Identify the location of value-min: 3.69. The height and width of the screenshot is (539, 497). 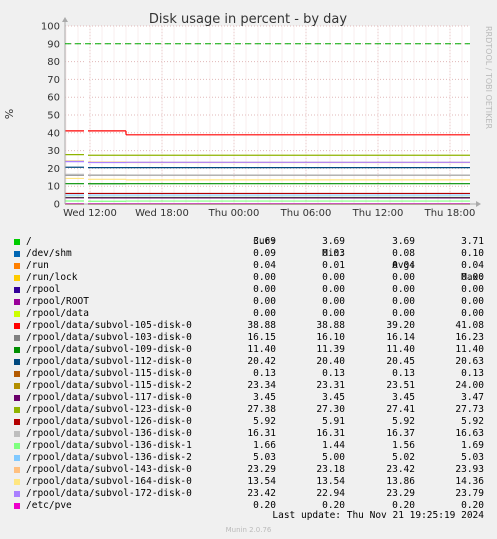
(333, 241).